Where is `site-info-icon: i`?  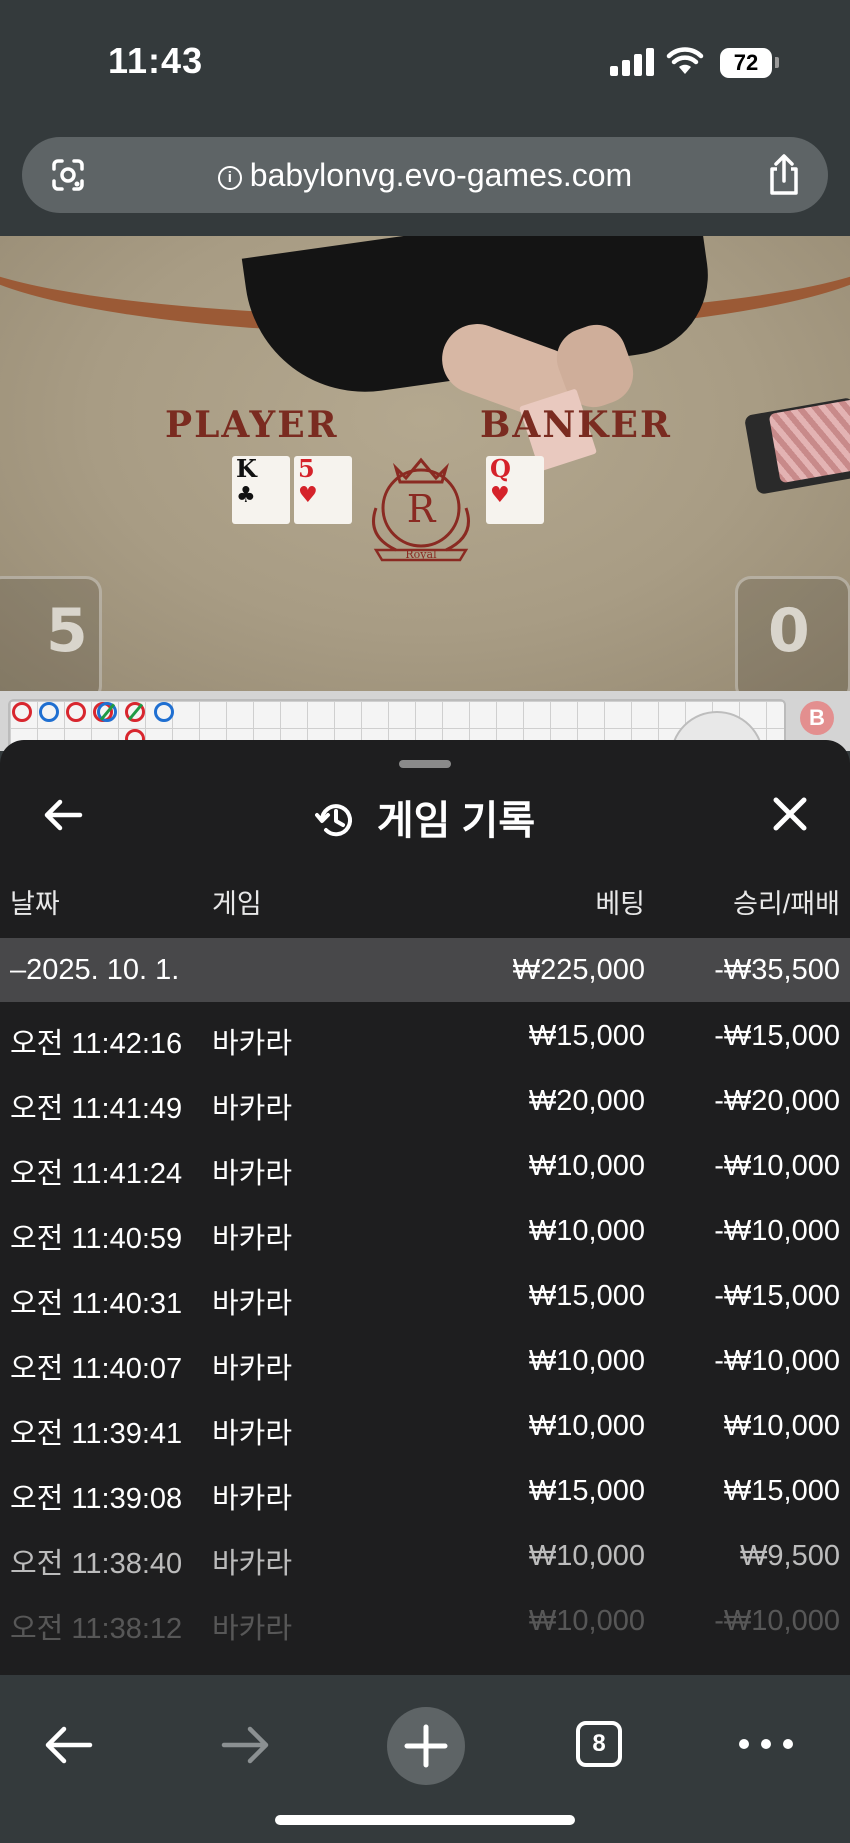
site-info-icon: i is located at coordinates (229, 178).